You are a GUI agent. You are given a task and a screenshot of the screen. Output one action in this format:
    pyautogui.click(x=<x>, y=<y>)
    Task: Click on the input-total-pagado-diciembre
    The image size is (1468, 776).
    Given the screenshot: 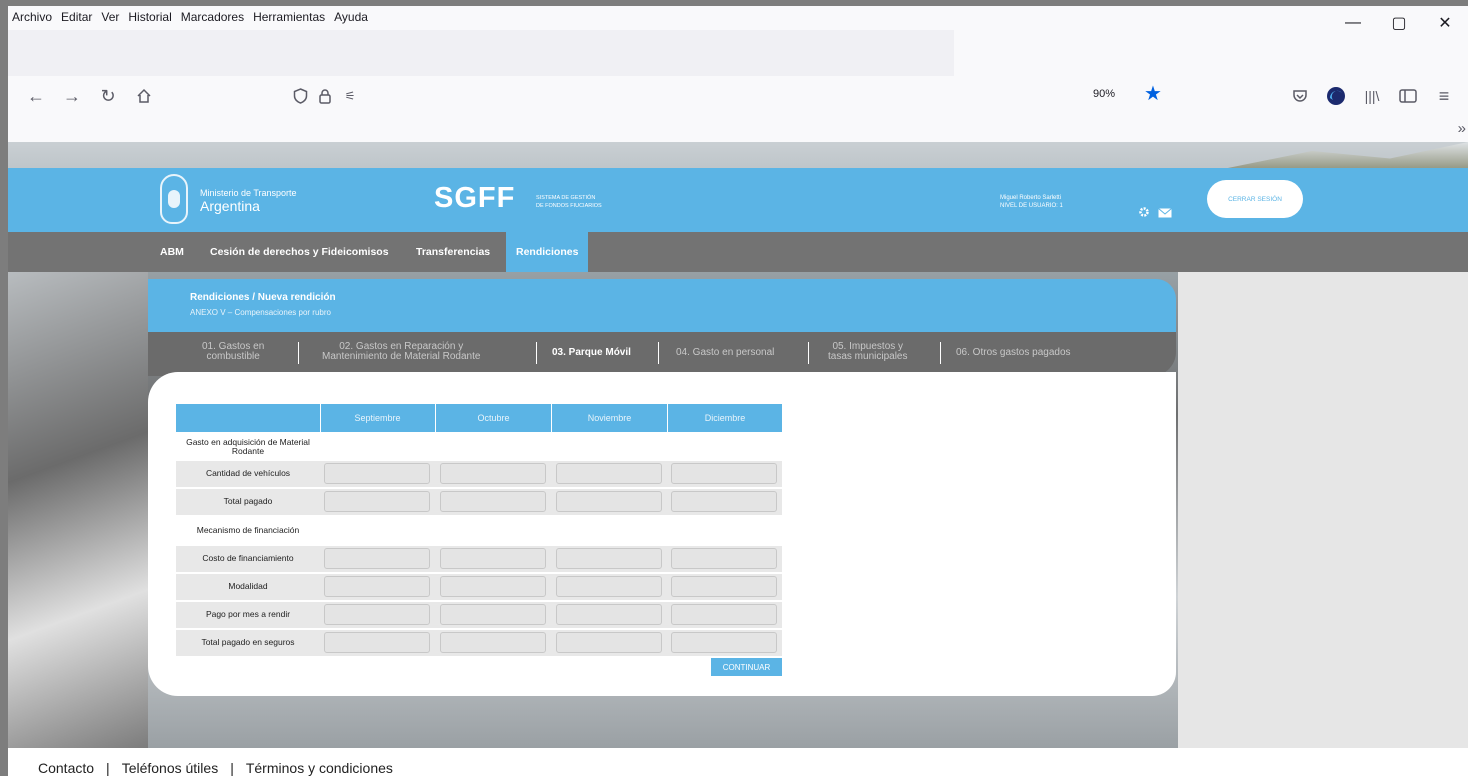 What is the action you would take?
    pyautogui.click(x=724, y=501)
    